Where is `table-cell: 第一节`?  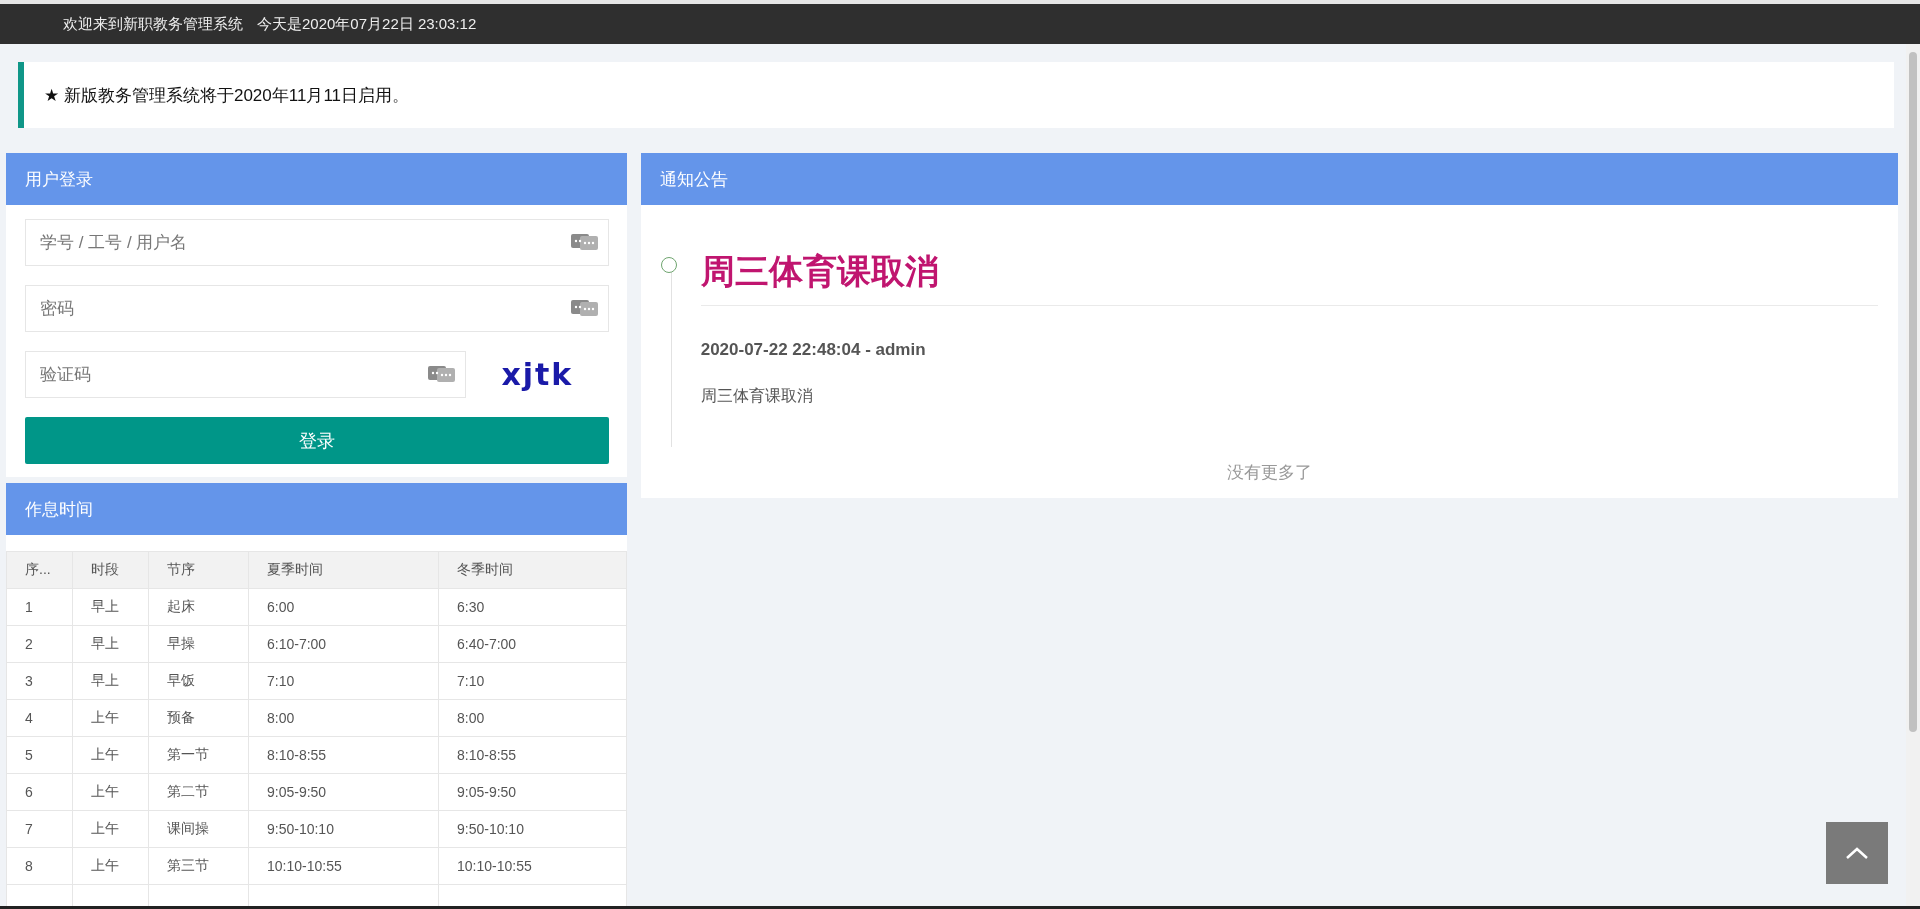
table-cell: 第一节 is located at coordinates (198, 755).